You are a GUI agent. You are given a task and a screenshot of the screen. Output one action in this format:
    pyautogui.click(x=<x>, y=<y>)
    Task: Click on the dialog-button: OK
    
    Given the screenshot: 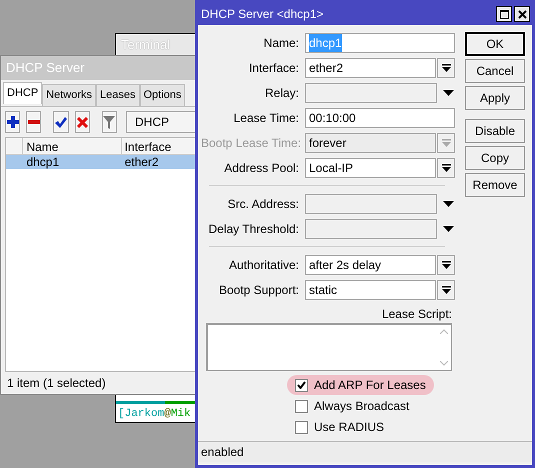 What is the action you would take?
    pyautogui.click(x=495, y=44)
    